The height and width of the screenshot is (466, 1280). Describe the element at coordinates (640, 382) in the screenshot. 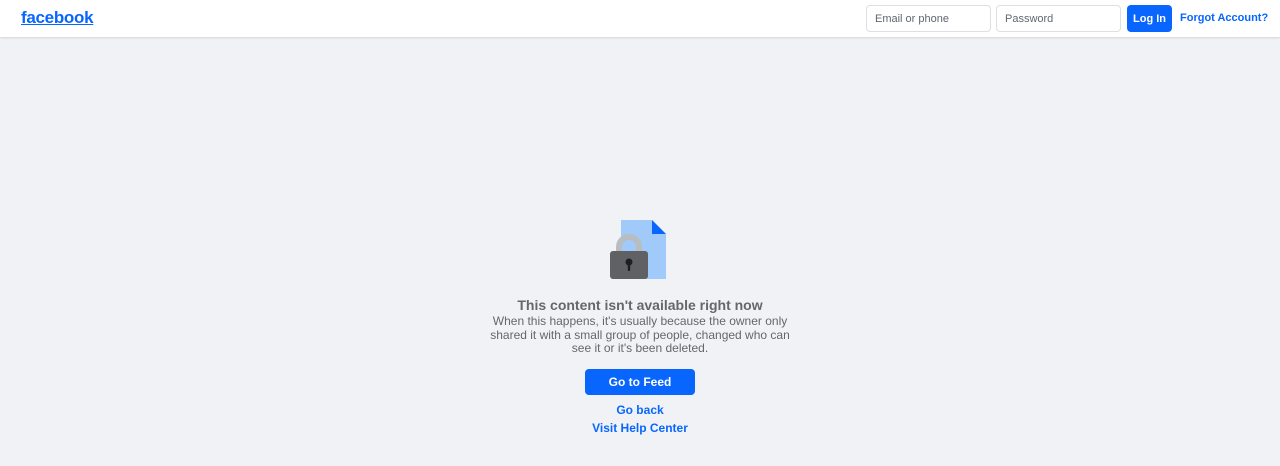

I see `go-to-feed-button: Go to Feed` at that location.